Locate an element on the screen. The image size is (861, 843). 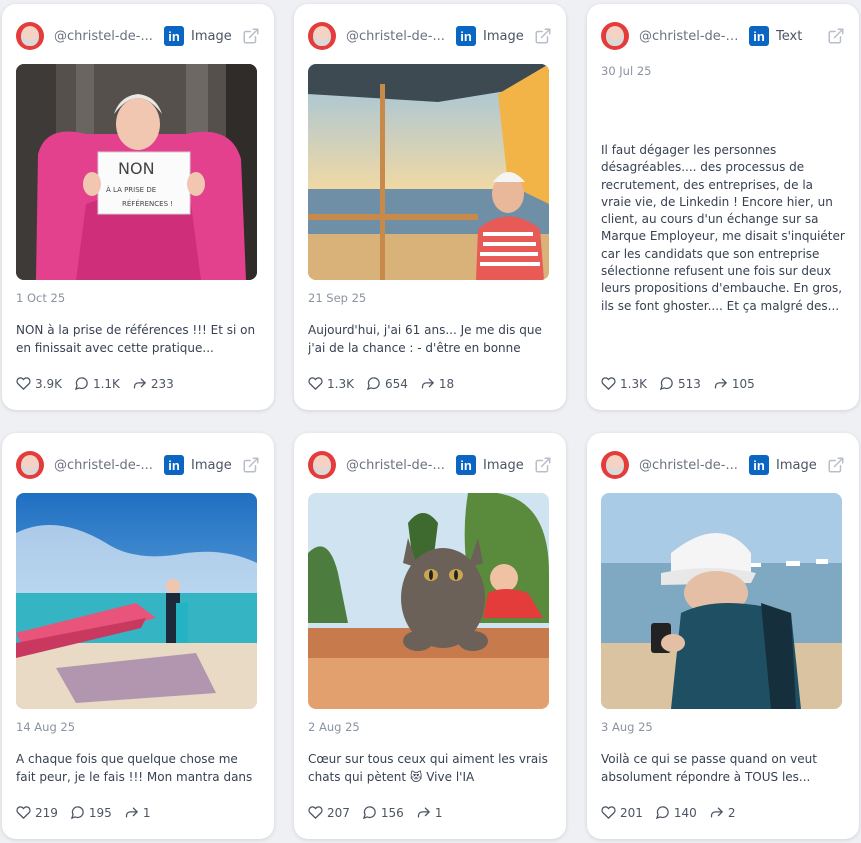
shares-stat: 18 is located at coordinates (437, 383).